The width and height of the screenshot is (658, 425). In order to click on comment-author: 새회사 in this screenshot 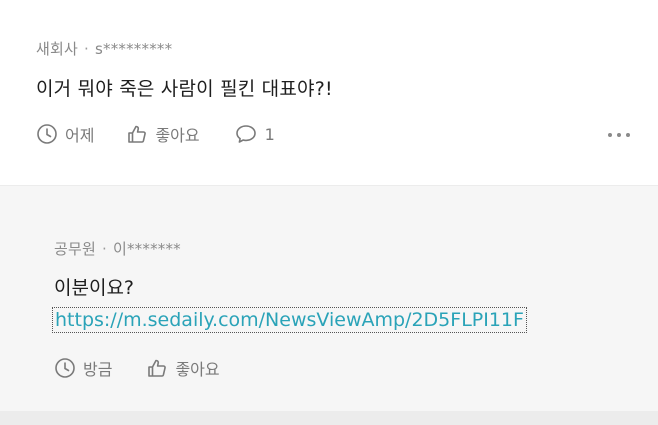, I will do `click(57, 49)`.